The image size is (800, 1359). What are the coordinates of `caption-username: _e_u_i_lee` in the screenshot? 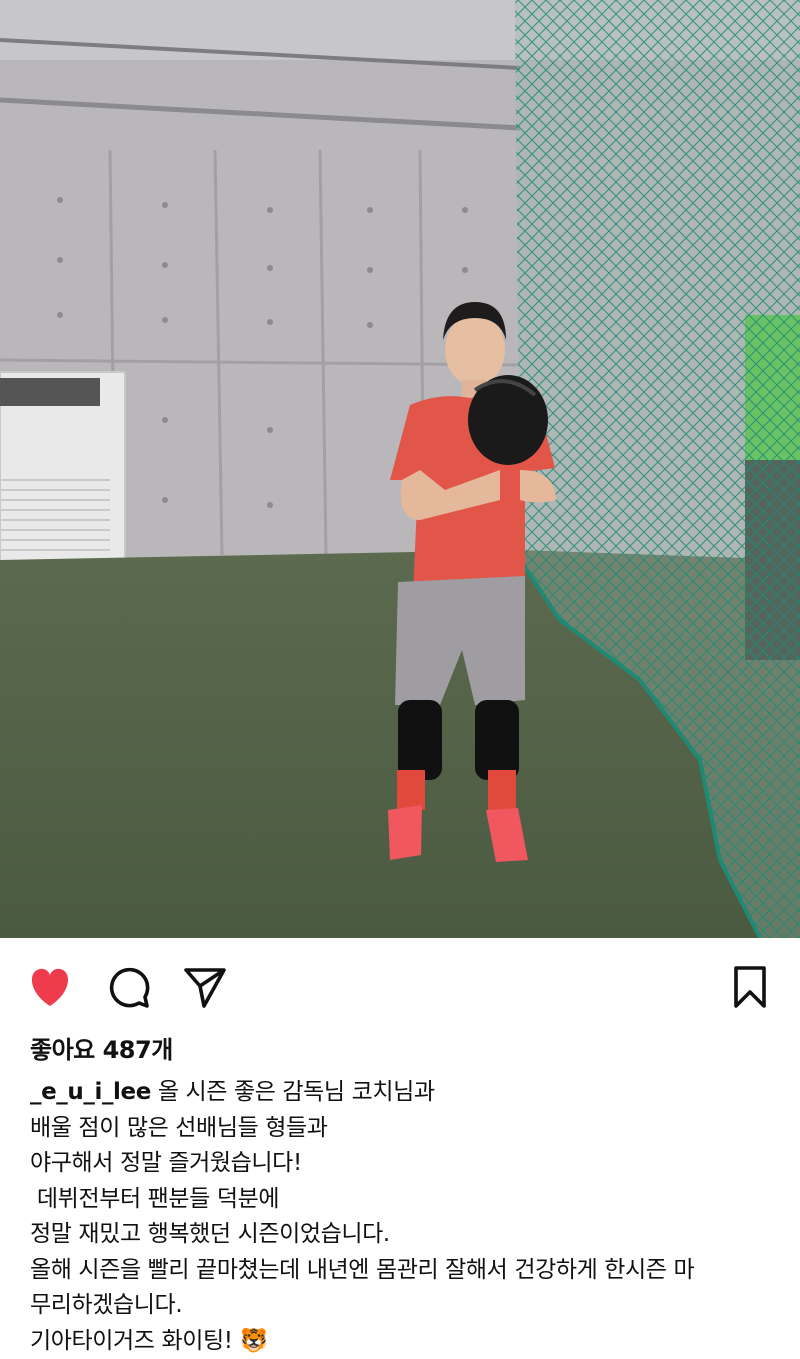 It's located at (90, 1092).